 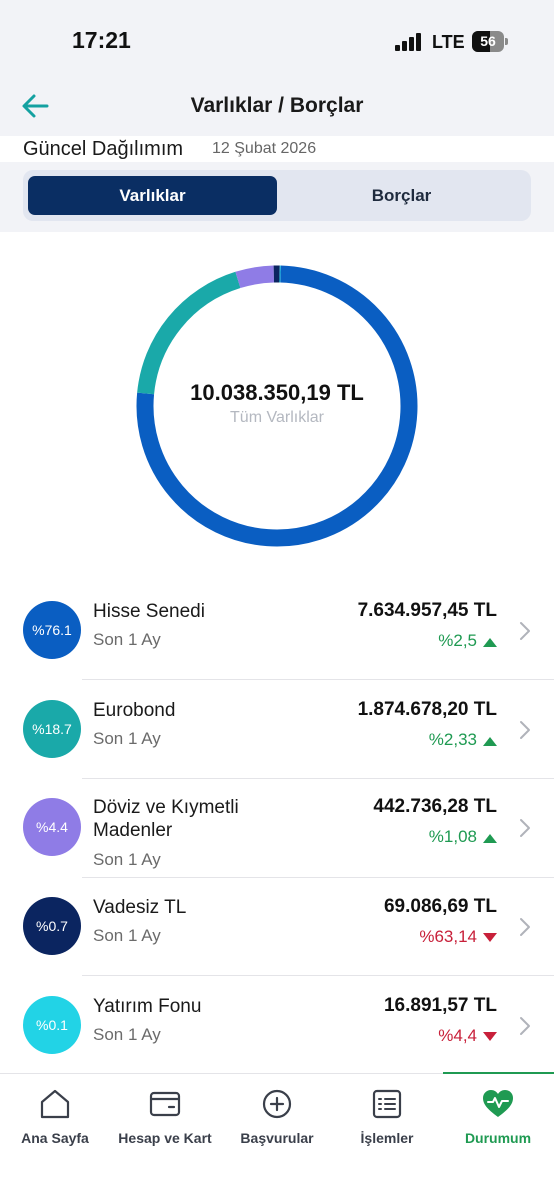 I want to click on asset-percent-badge: %0.1, so click(x=52, y=1025).